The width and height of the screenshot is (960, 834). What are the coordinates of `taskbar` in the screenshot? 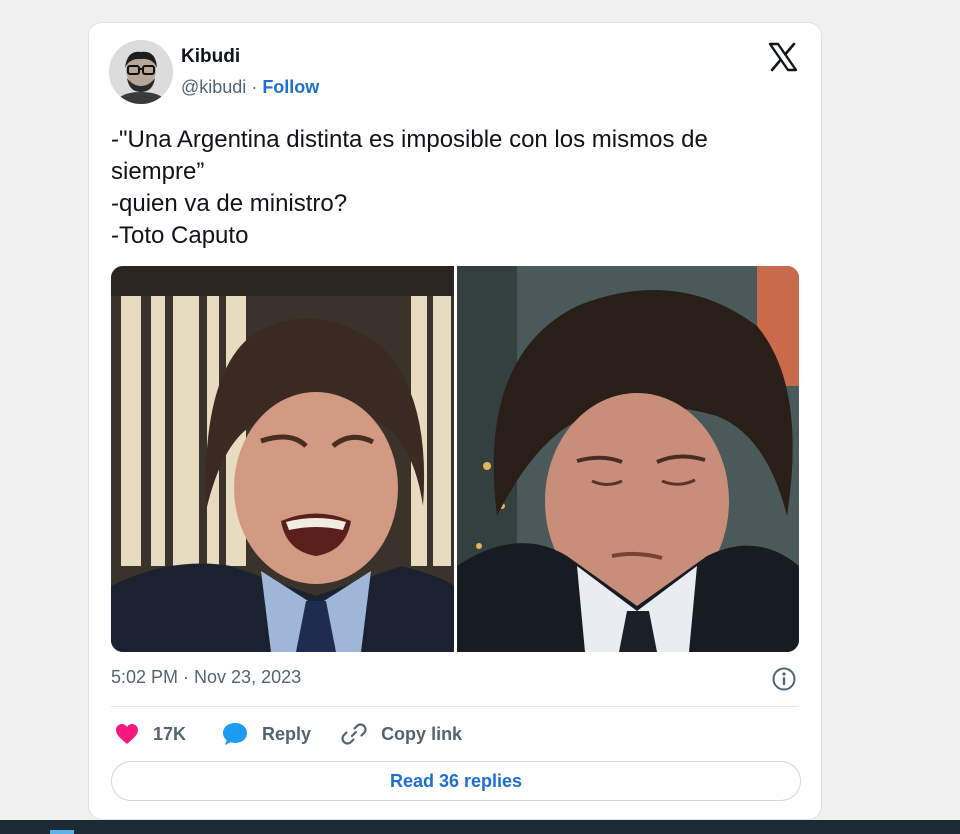 It's located at (480, 827).